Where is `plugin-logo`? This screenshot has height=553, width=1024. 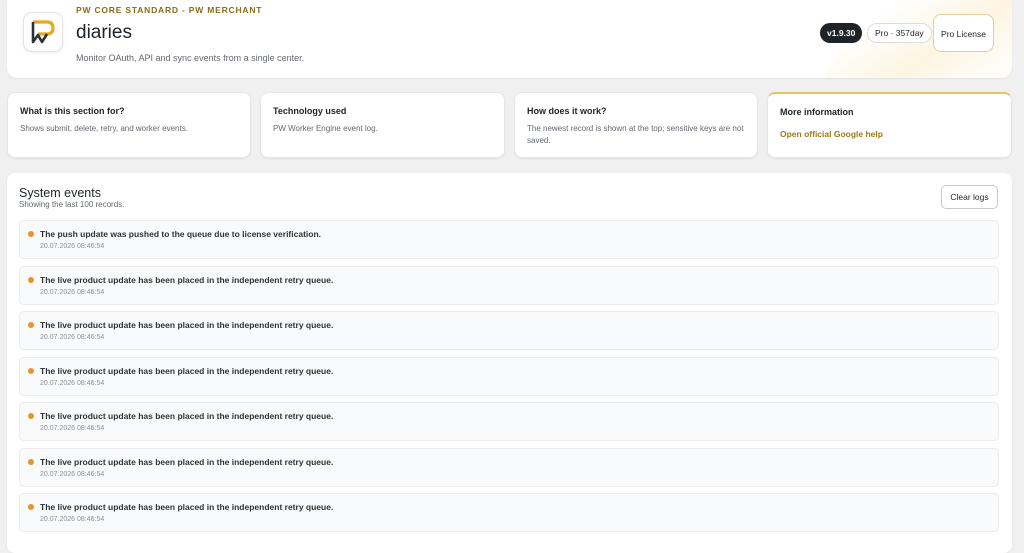
plugin-logo is located at coordinates (43, 32).